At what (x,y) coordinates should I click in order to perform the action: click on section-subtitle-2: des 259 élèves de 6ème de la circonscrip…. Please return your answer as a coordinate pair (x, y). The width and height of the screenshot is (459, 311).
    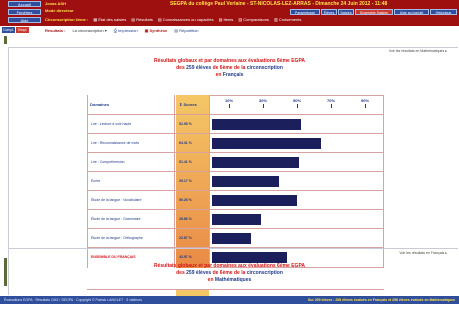
    Looking at the image, I should click on (229, 273).